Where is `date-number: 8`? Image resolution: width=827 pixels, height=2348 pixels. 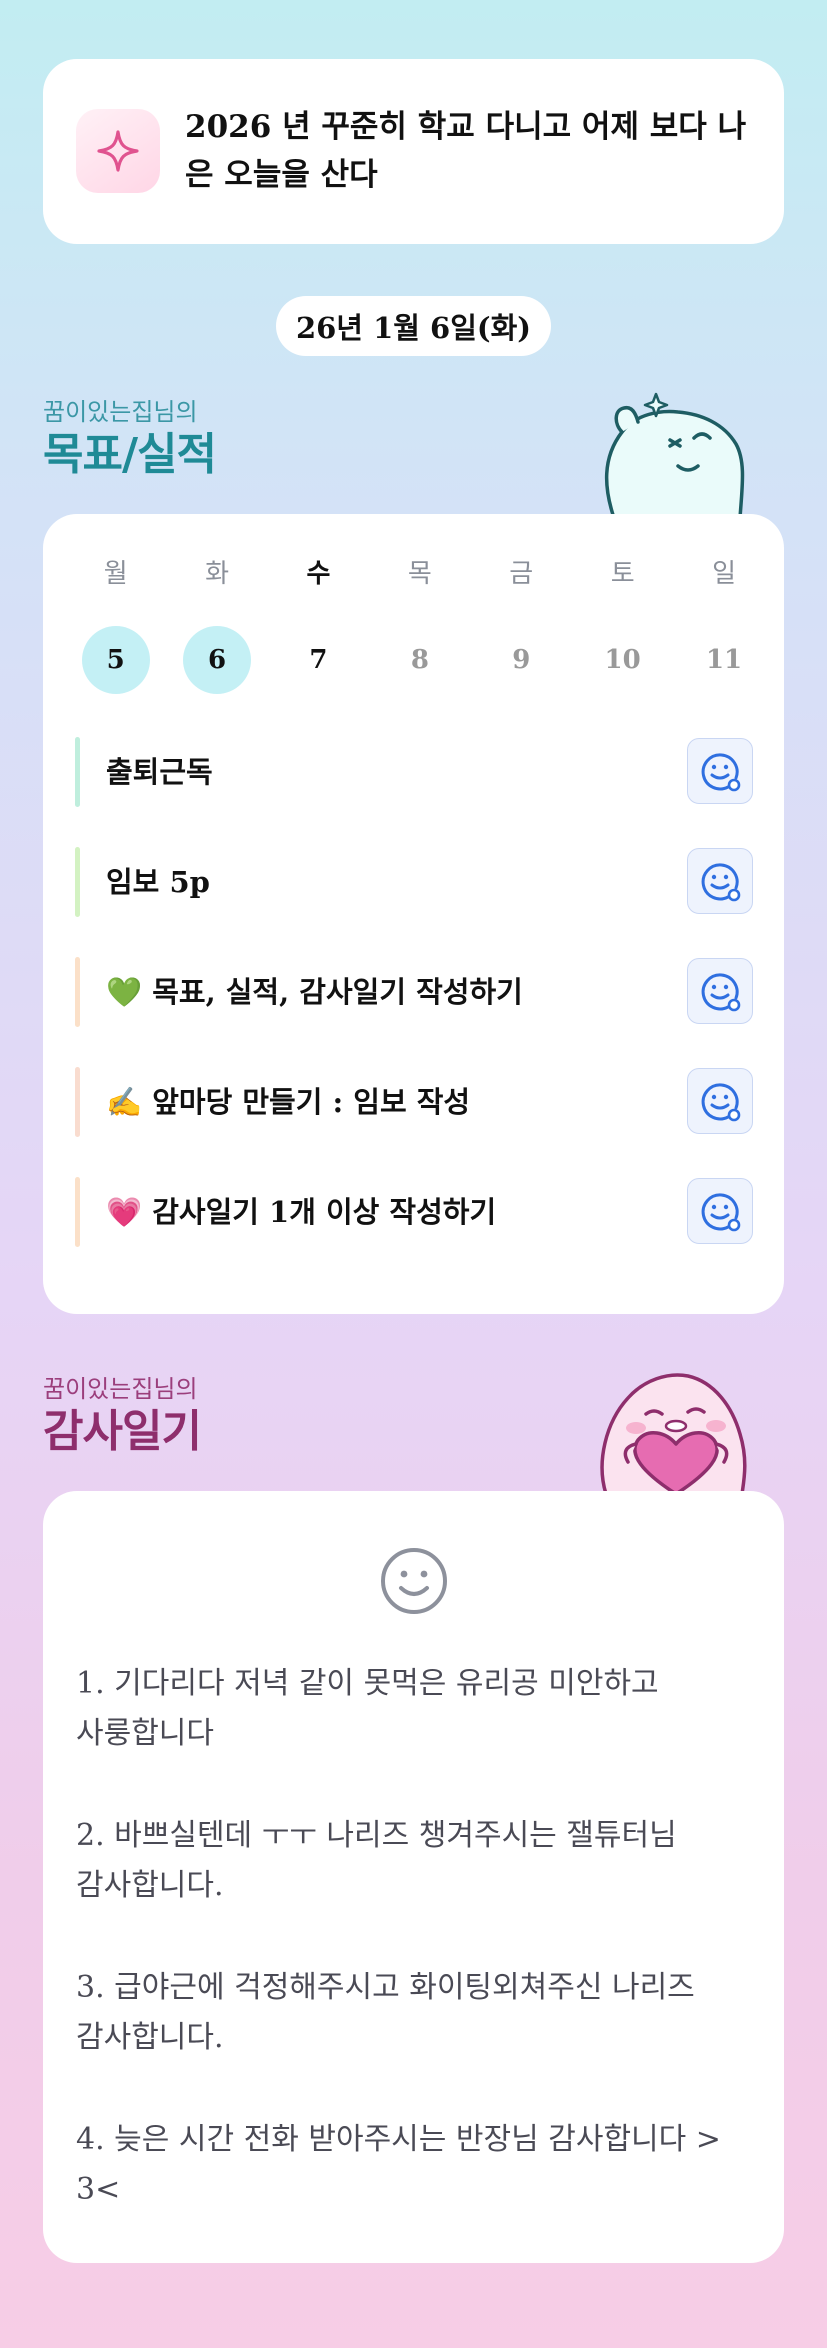 date-number: 8 is located at coordinates (419, 660).